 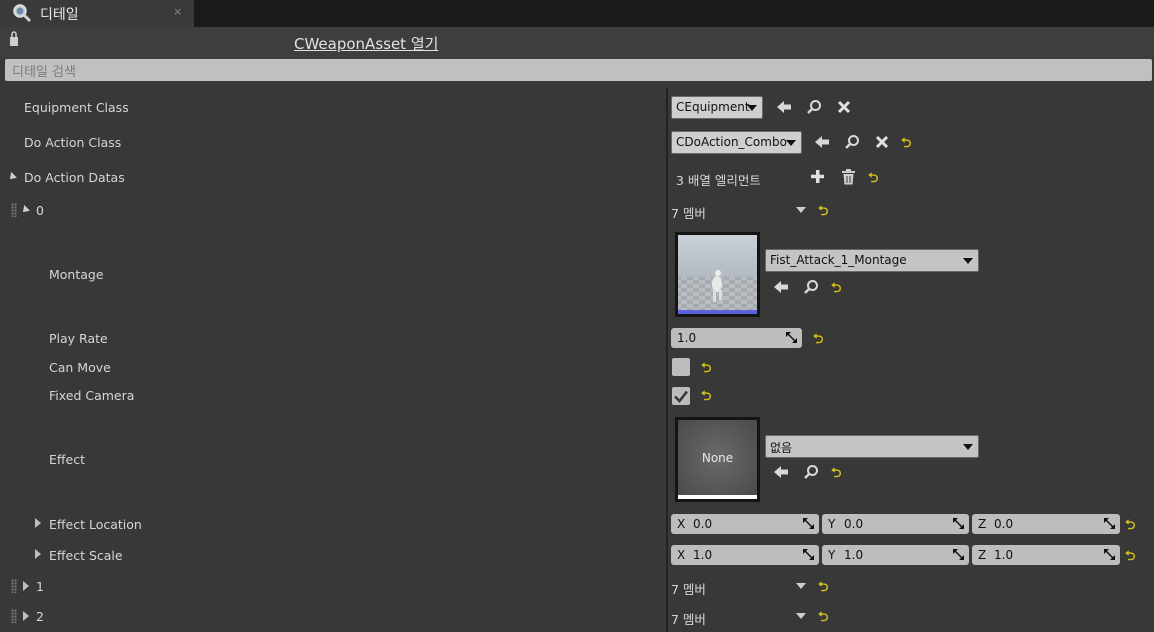 What do you see at coordinates (59, 15) in the screenshot?
I see `tab-label: 디테일` at bounding box center [59, 15].